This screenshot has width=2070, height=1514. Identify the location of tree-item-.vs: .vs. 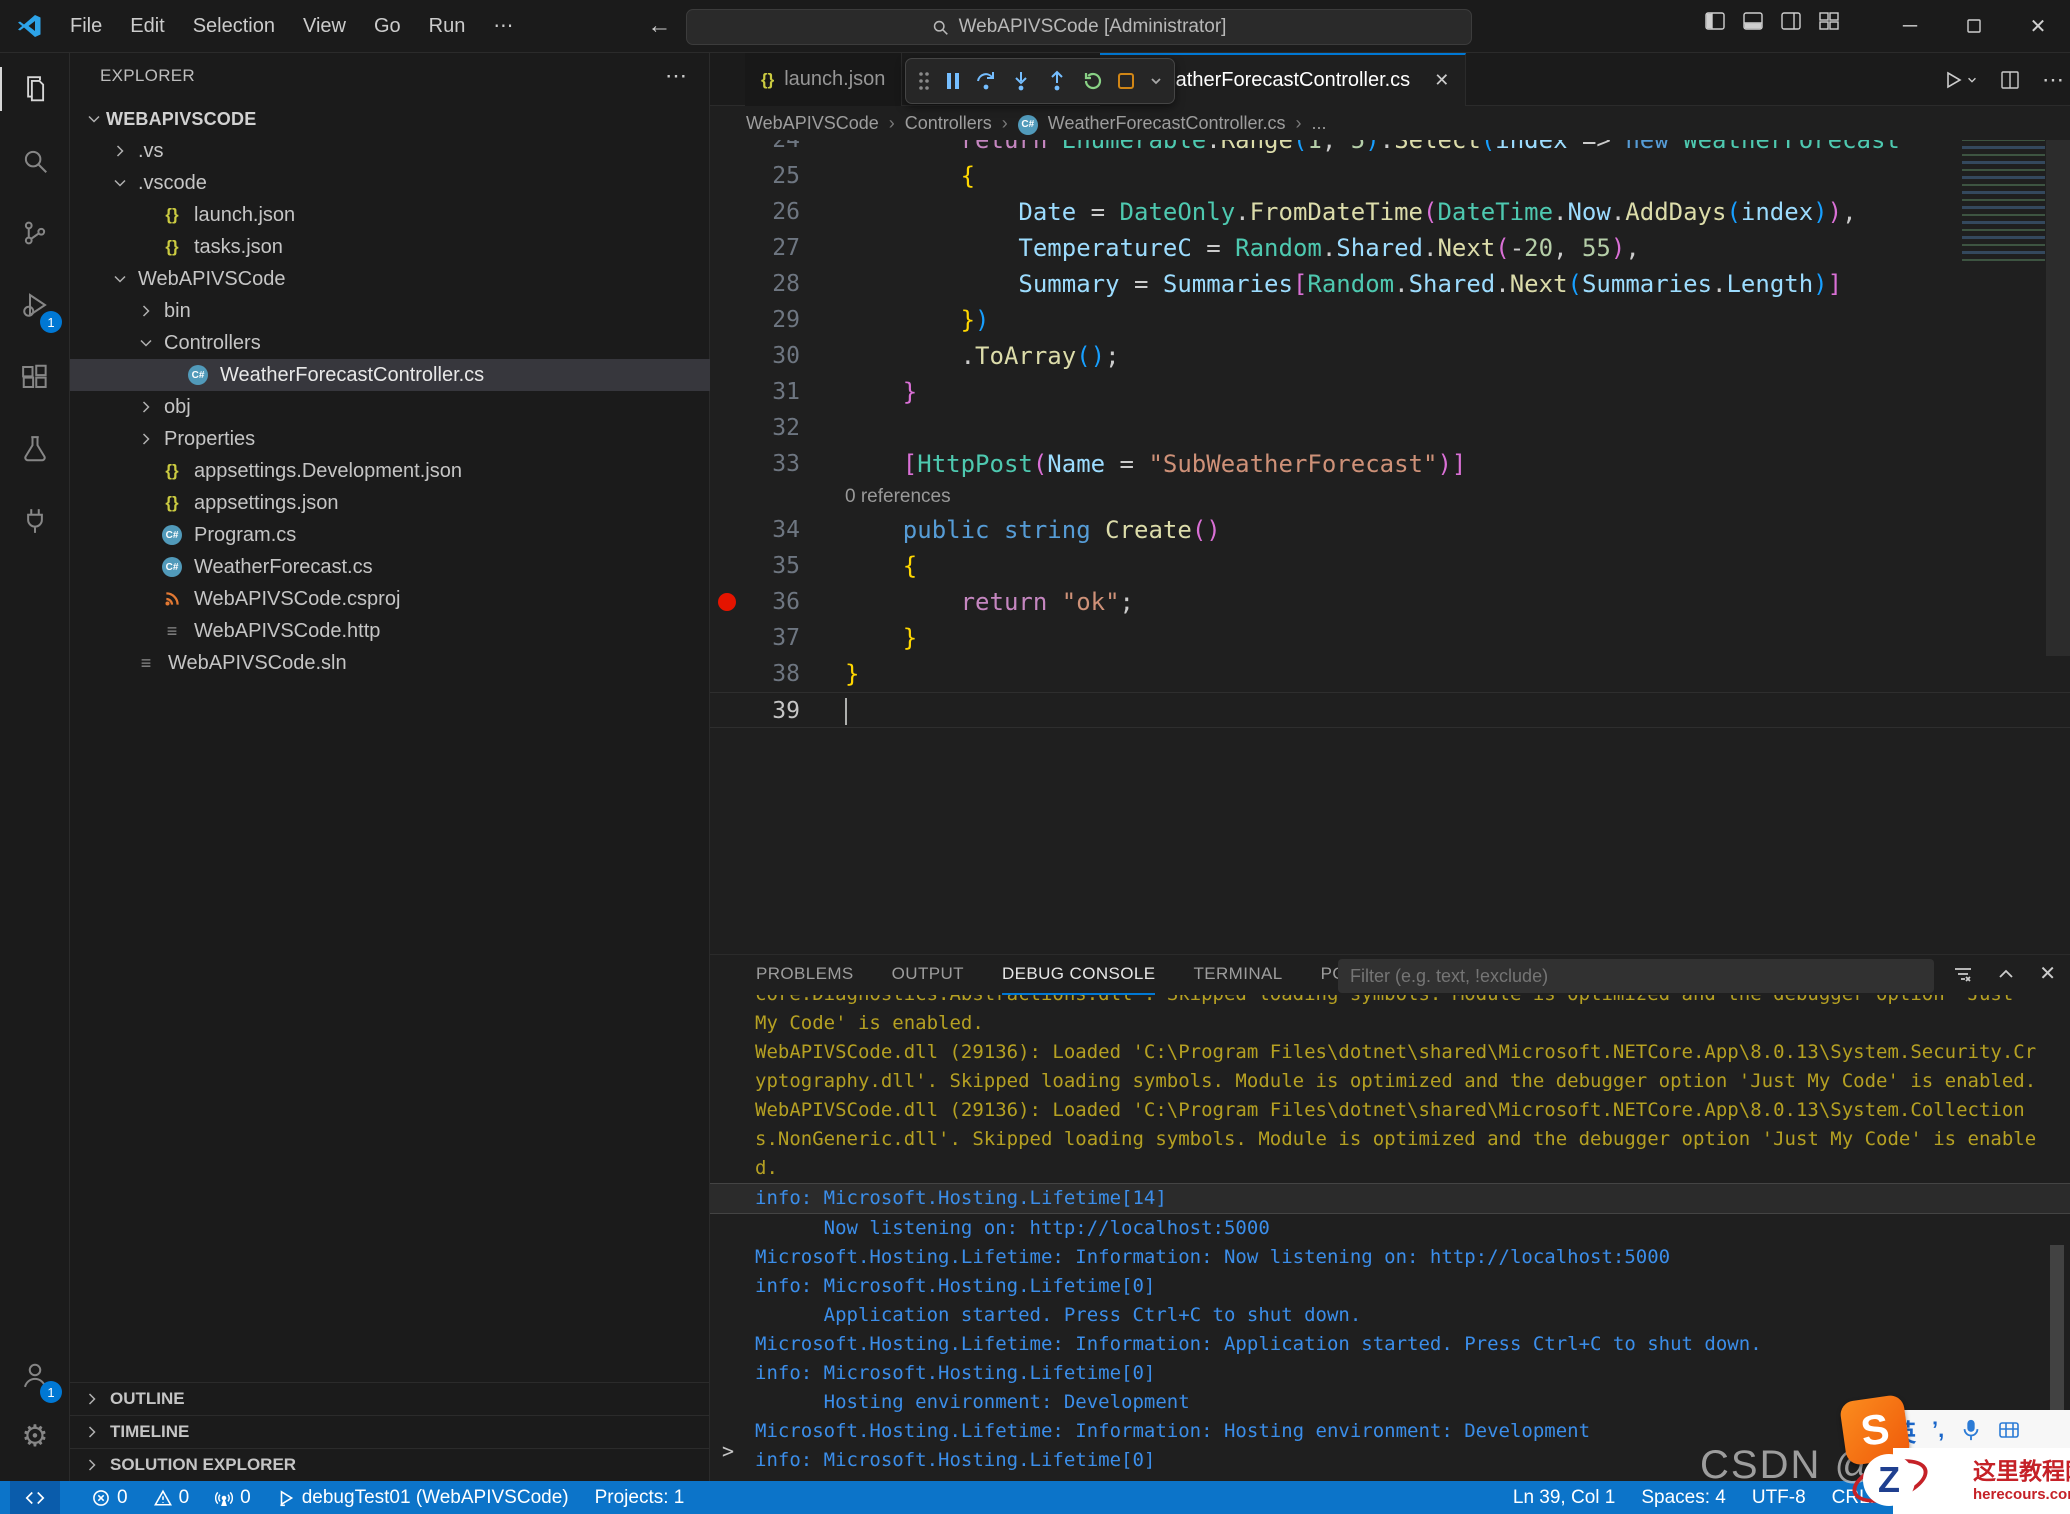
(390, 151).